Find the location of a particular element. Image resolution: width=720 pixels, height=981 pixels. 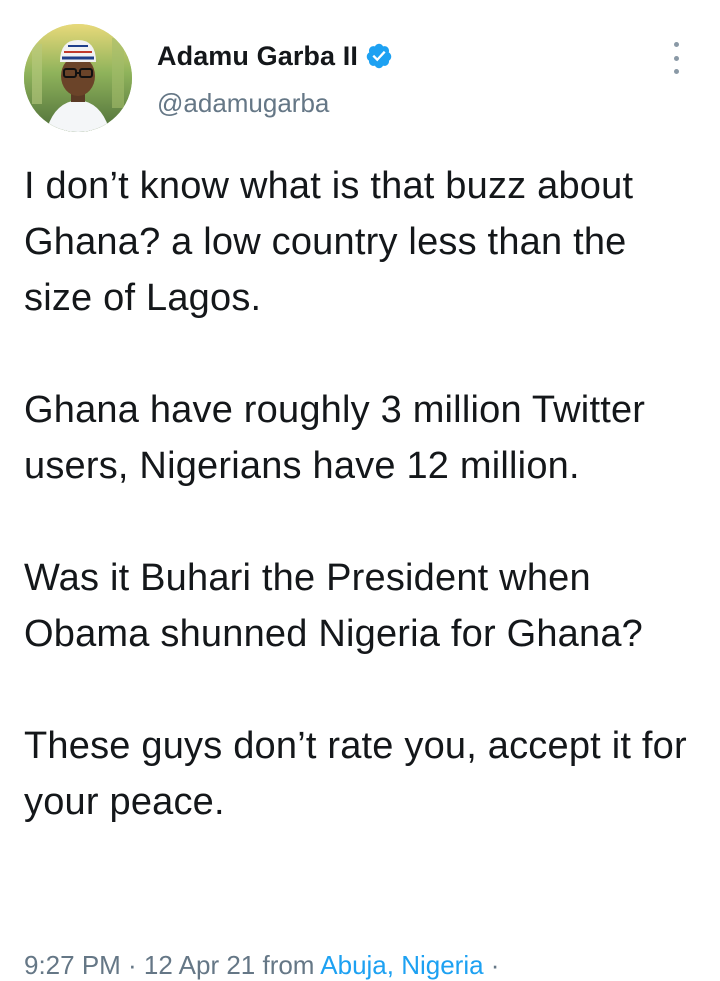

avatar-image is located at coordinates (78, 78).